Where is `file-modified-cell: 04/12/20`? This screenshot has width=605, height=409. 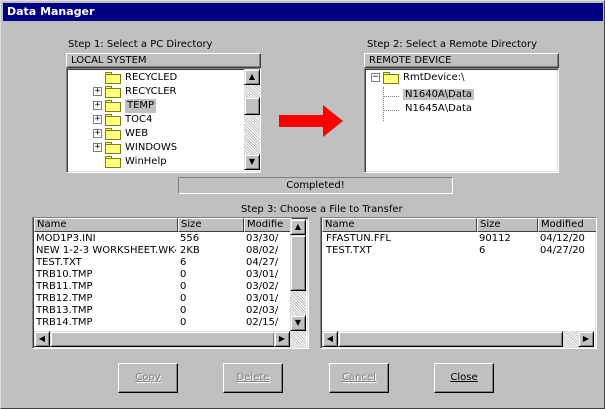 file-modified-cell: 04/12/20 is located at coordinates (568, 239).